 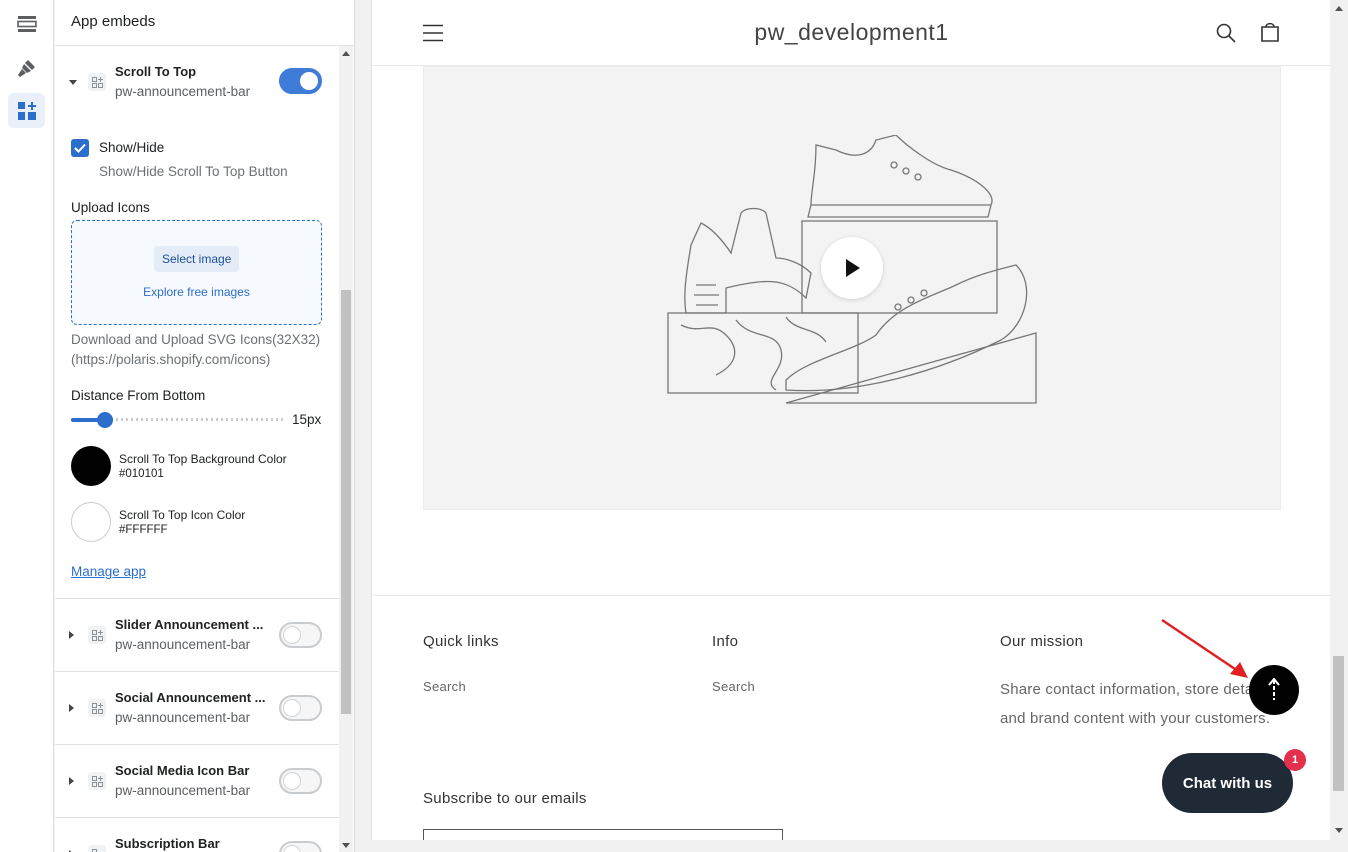 I want to click on show-hide-label: Show/Hide, so click(x=132, y=147).